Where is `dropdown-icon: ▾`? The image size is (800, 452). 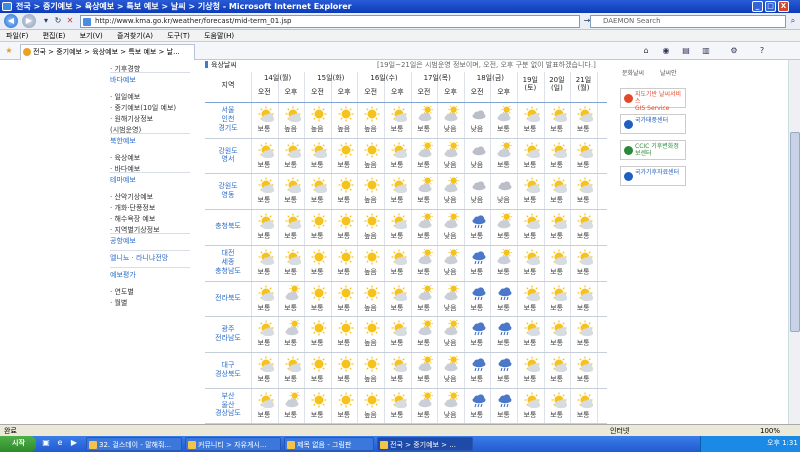 dropdown-icon: ▾ is located at coordinates (46, 21).